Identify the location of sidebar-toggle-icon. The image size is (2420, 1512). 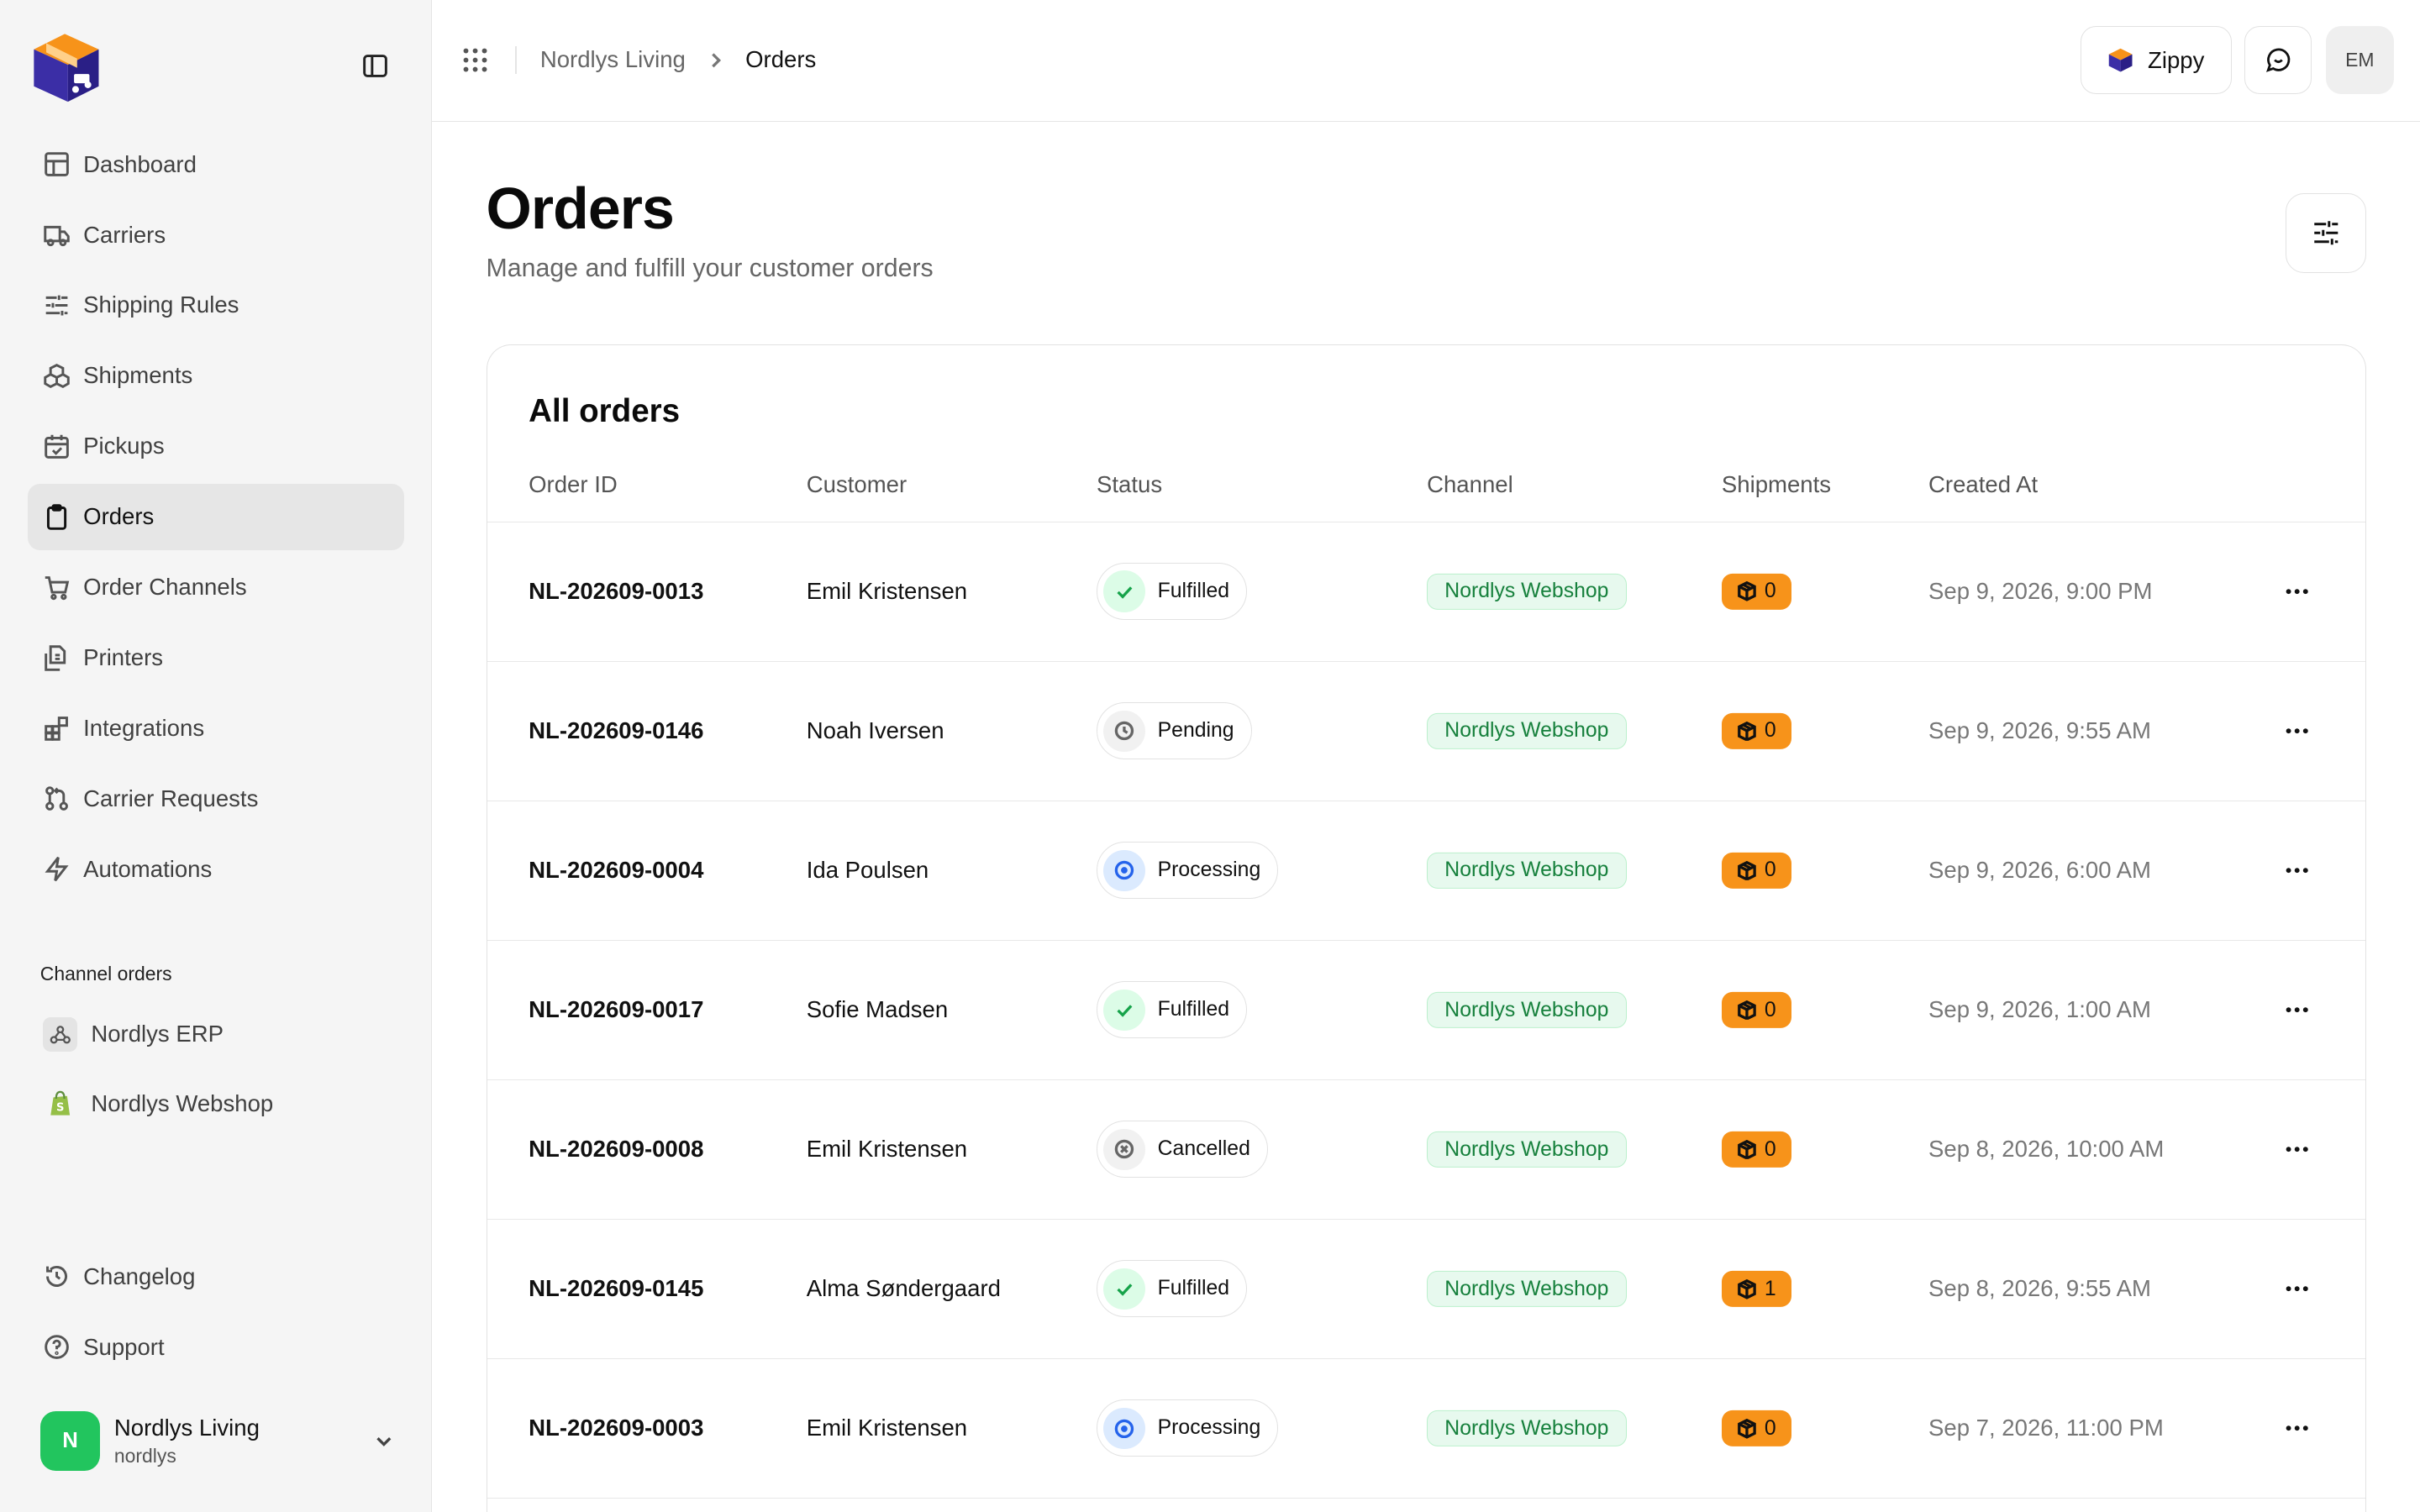
(375, 66).